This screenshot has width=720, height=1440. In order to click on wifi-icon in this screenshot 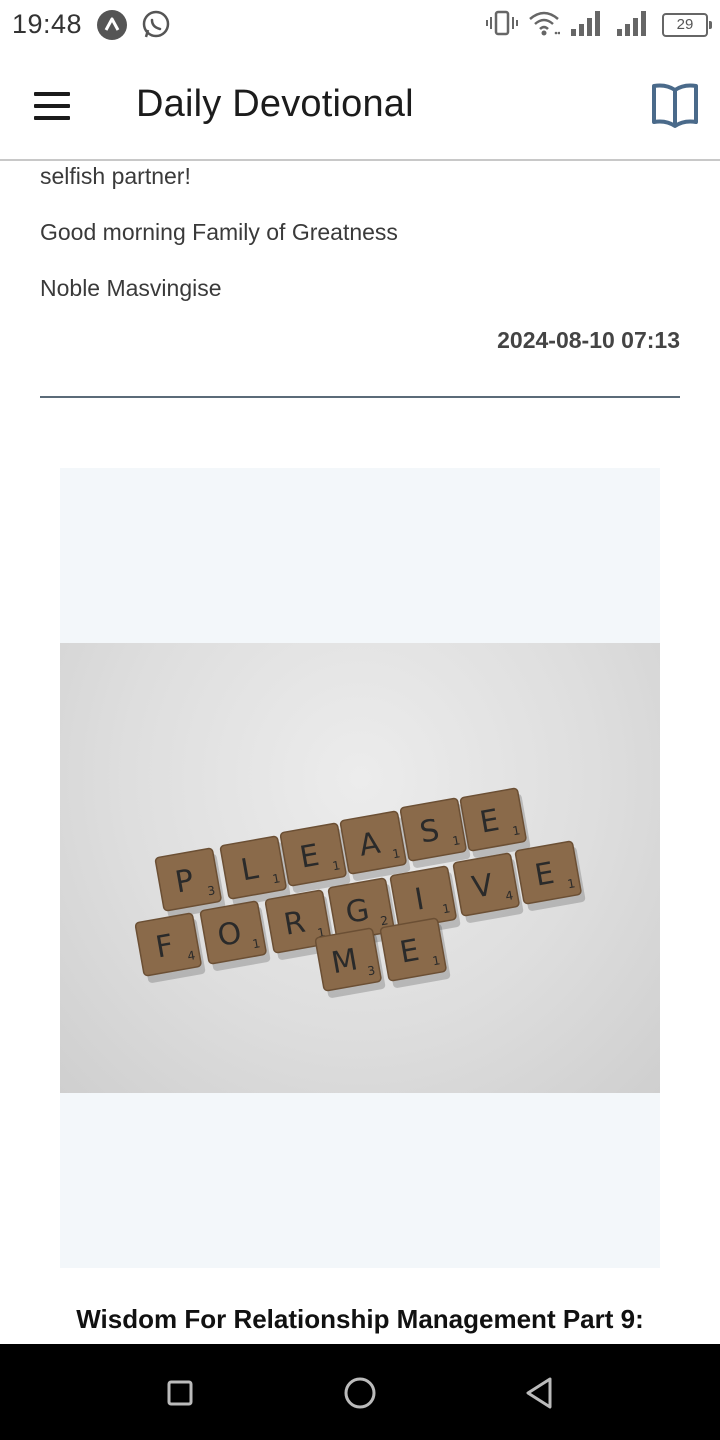, I will do `click(544, 25)`.